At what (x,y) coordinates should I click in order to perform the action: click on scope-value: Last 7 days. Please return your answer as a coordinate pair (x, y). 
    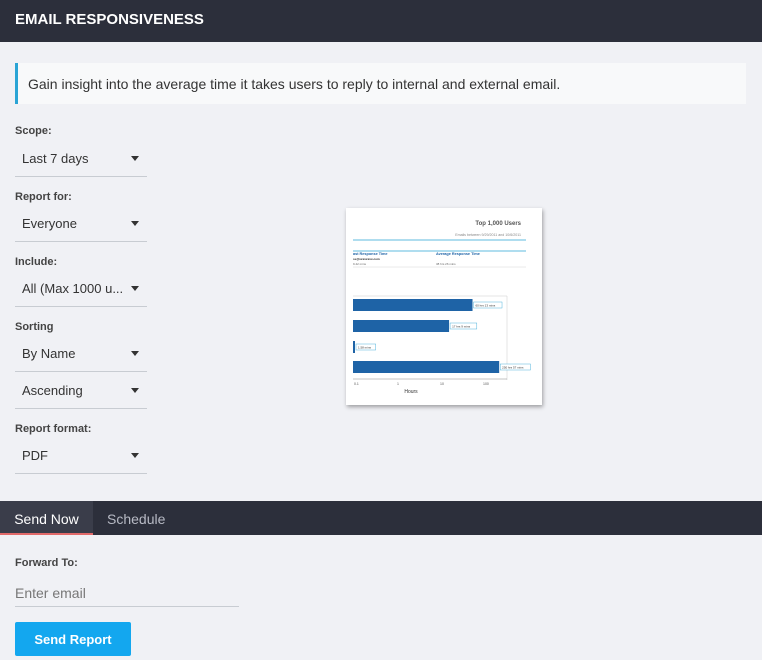
    Looking at the image, I should click on (55, 158).